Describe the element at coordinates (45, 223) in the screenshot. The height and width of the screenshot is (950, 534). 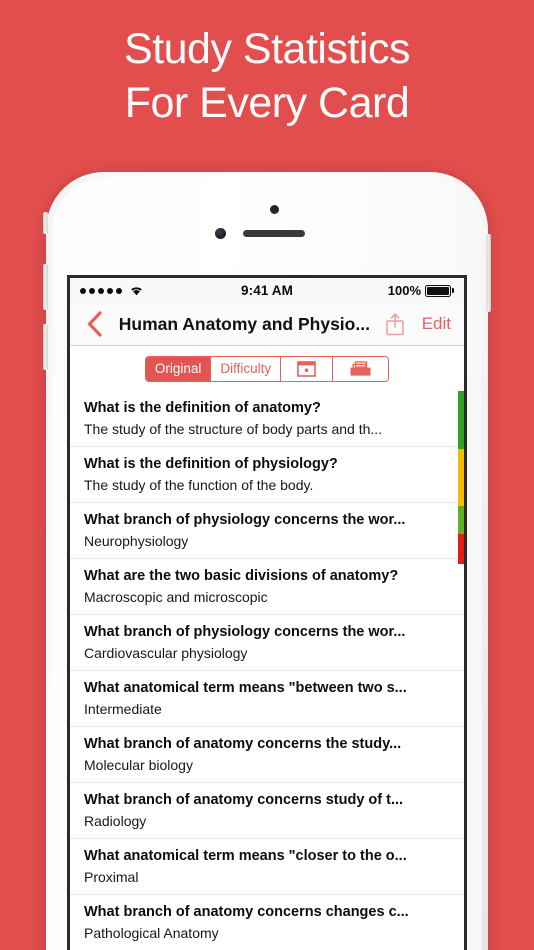
I see `silence-switch-button` at that location.